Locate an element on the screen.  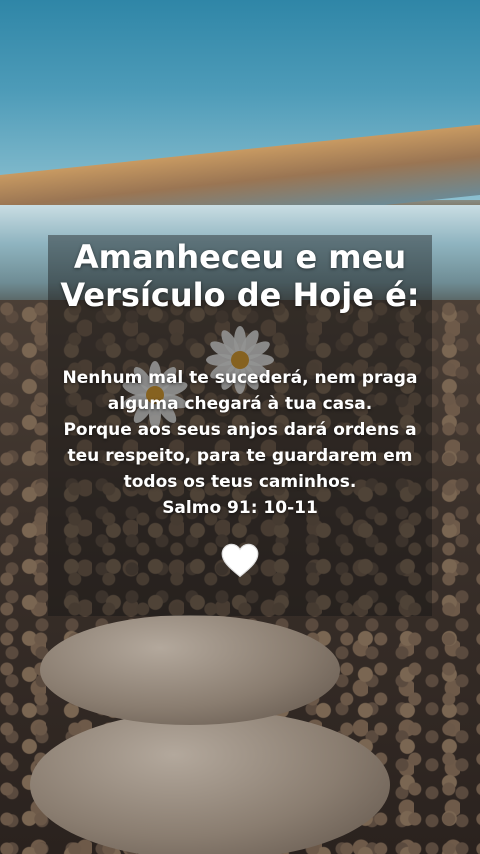
verse-line-2: alguma chegará à tua casa. is located at coordinates (240, 404).